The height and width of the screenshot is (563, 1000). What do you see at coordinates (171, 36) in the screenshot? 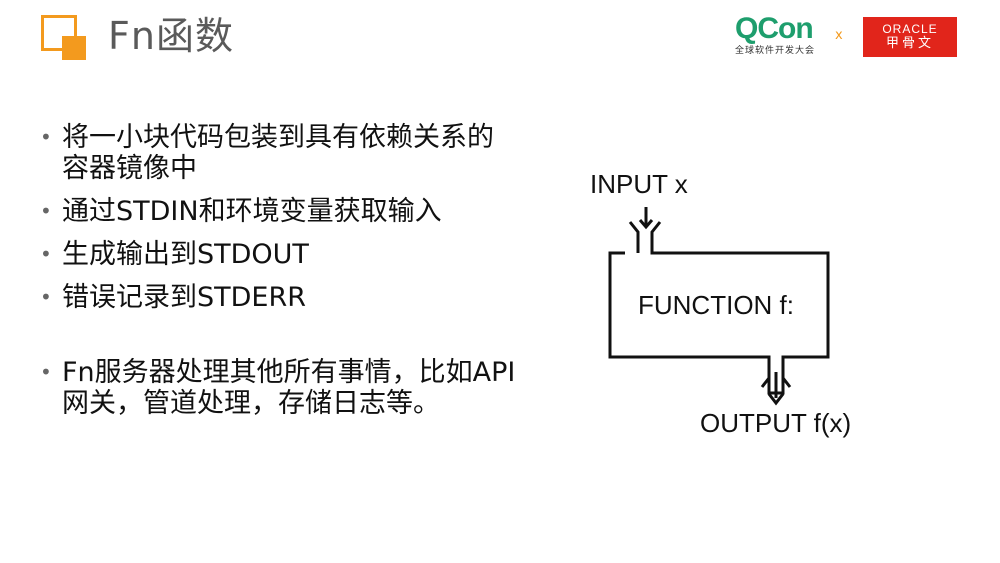
I see `slide-title: Fn函数` at bounding box center [171, 36].